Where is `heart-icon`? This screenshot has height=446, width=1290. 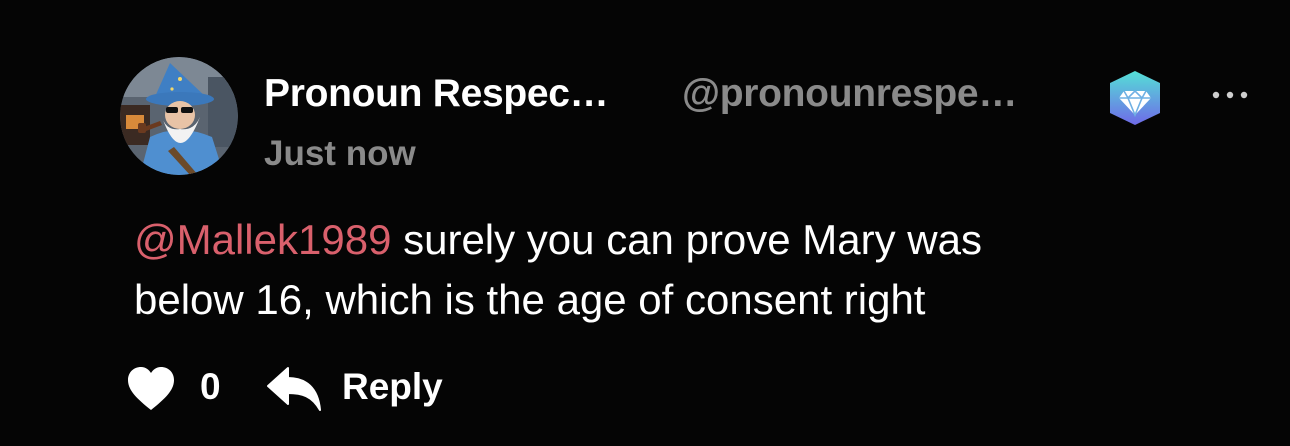 heart-icon is located at coordinates (151, 389).